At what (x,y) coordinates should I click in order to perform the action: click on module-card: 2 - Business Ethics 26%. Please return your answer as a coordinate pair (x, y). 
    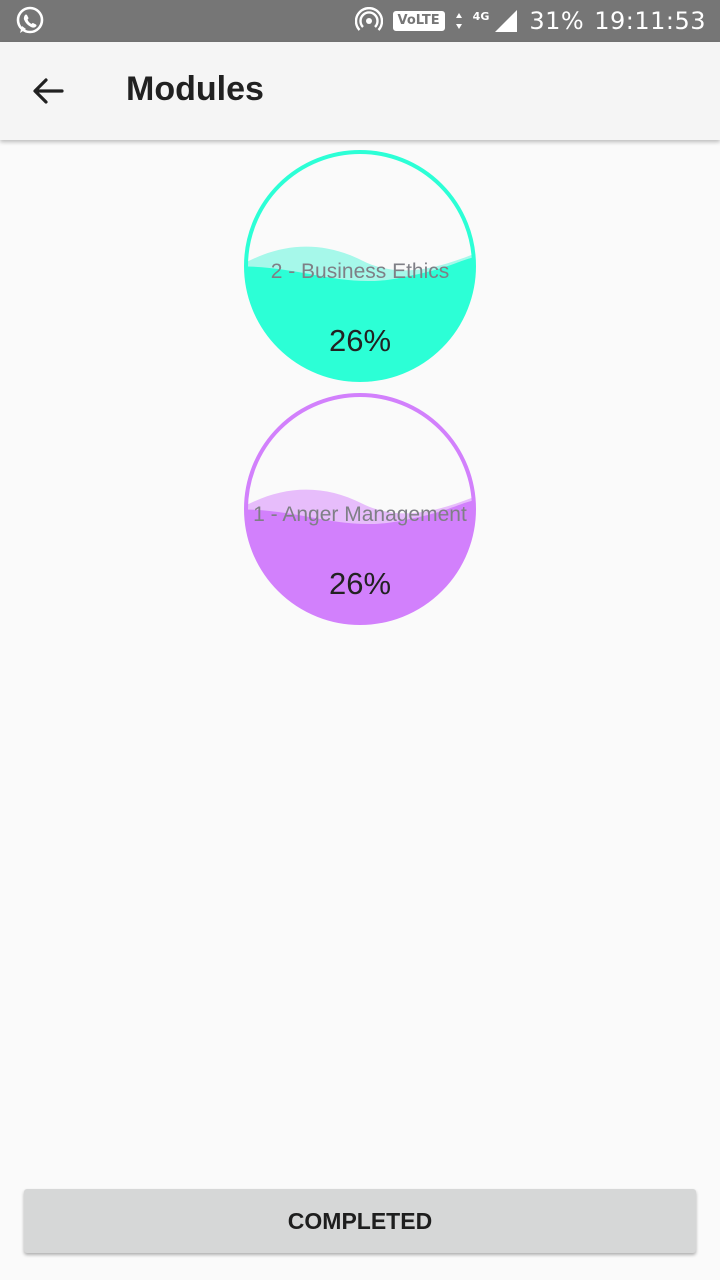
    Looking at the image, I should click on (360, 266).